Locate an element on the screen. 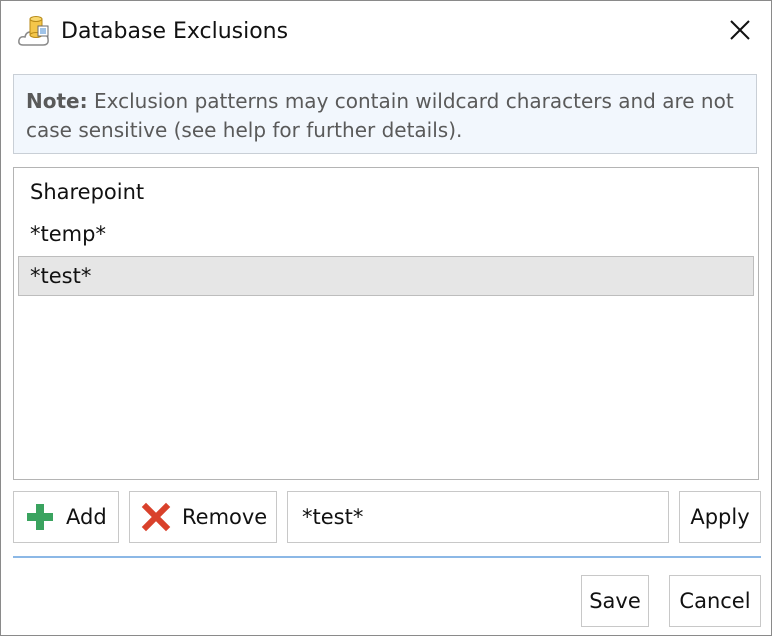  title-bar: Database Exclusions is located at coordinates (386, 32).